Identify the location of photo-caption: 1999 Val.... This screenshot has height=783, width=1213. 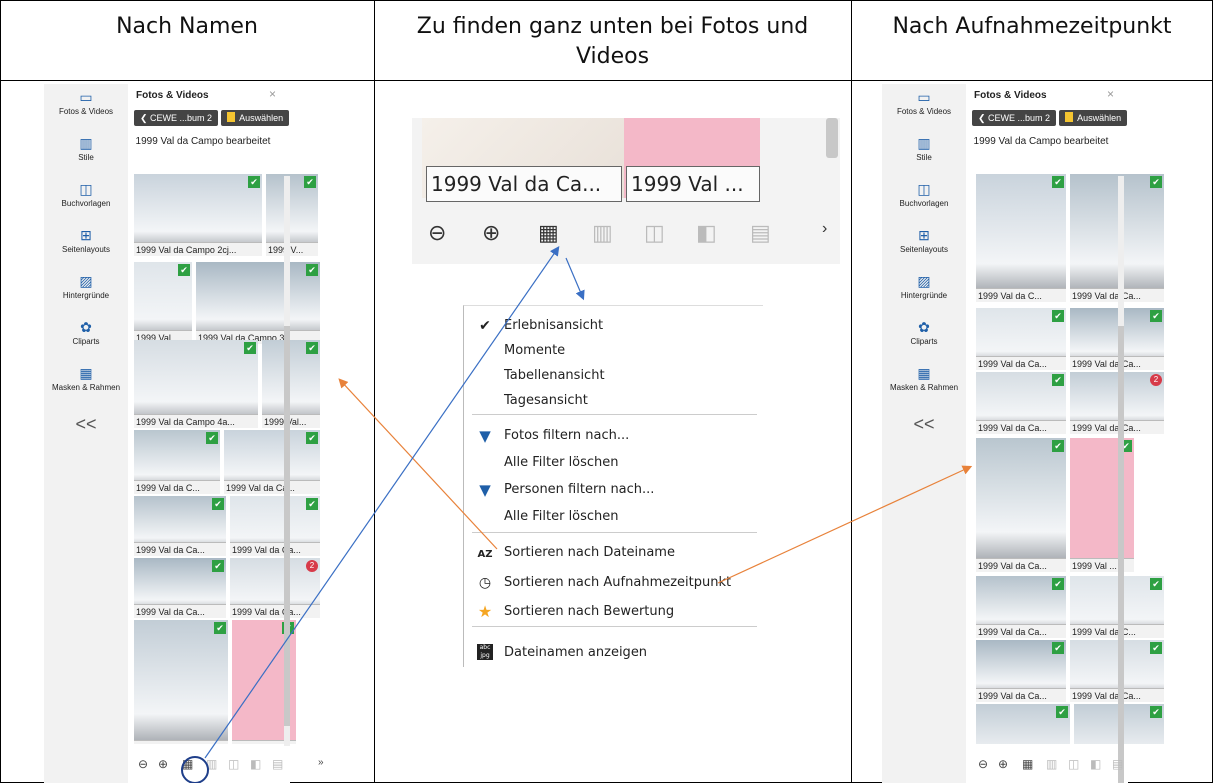
(291, 421).